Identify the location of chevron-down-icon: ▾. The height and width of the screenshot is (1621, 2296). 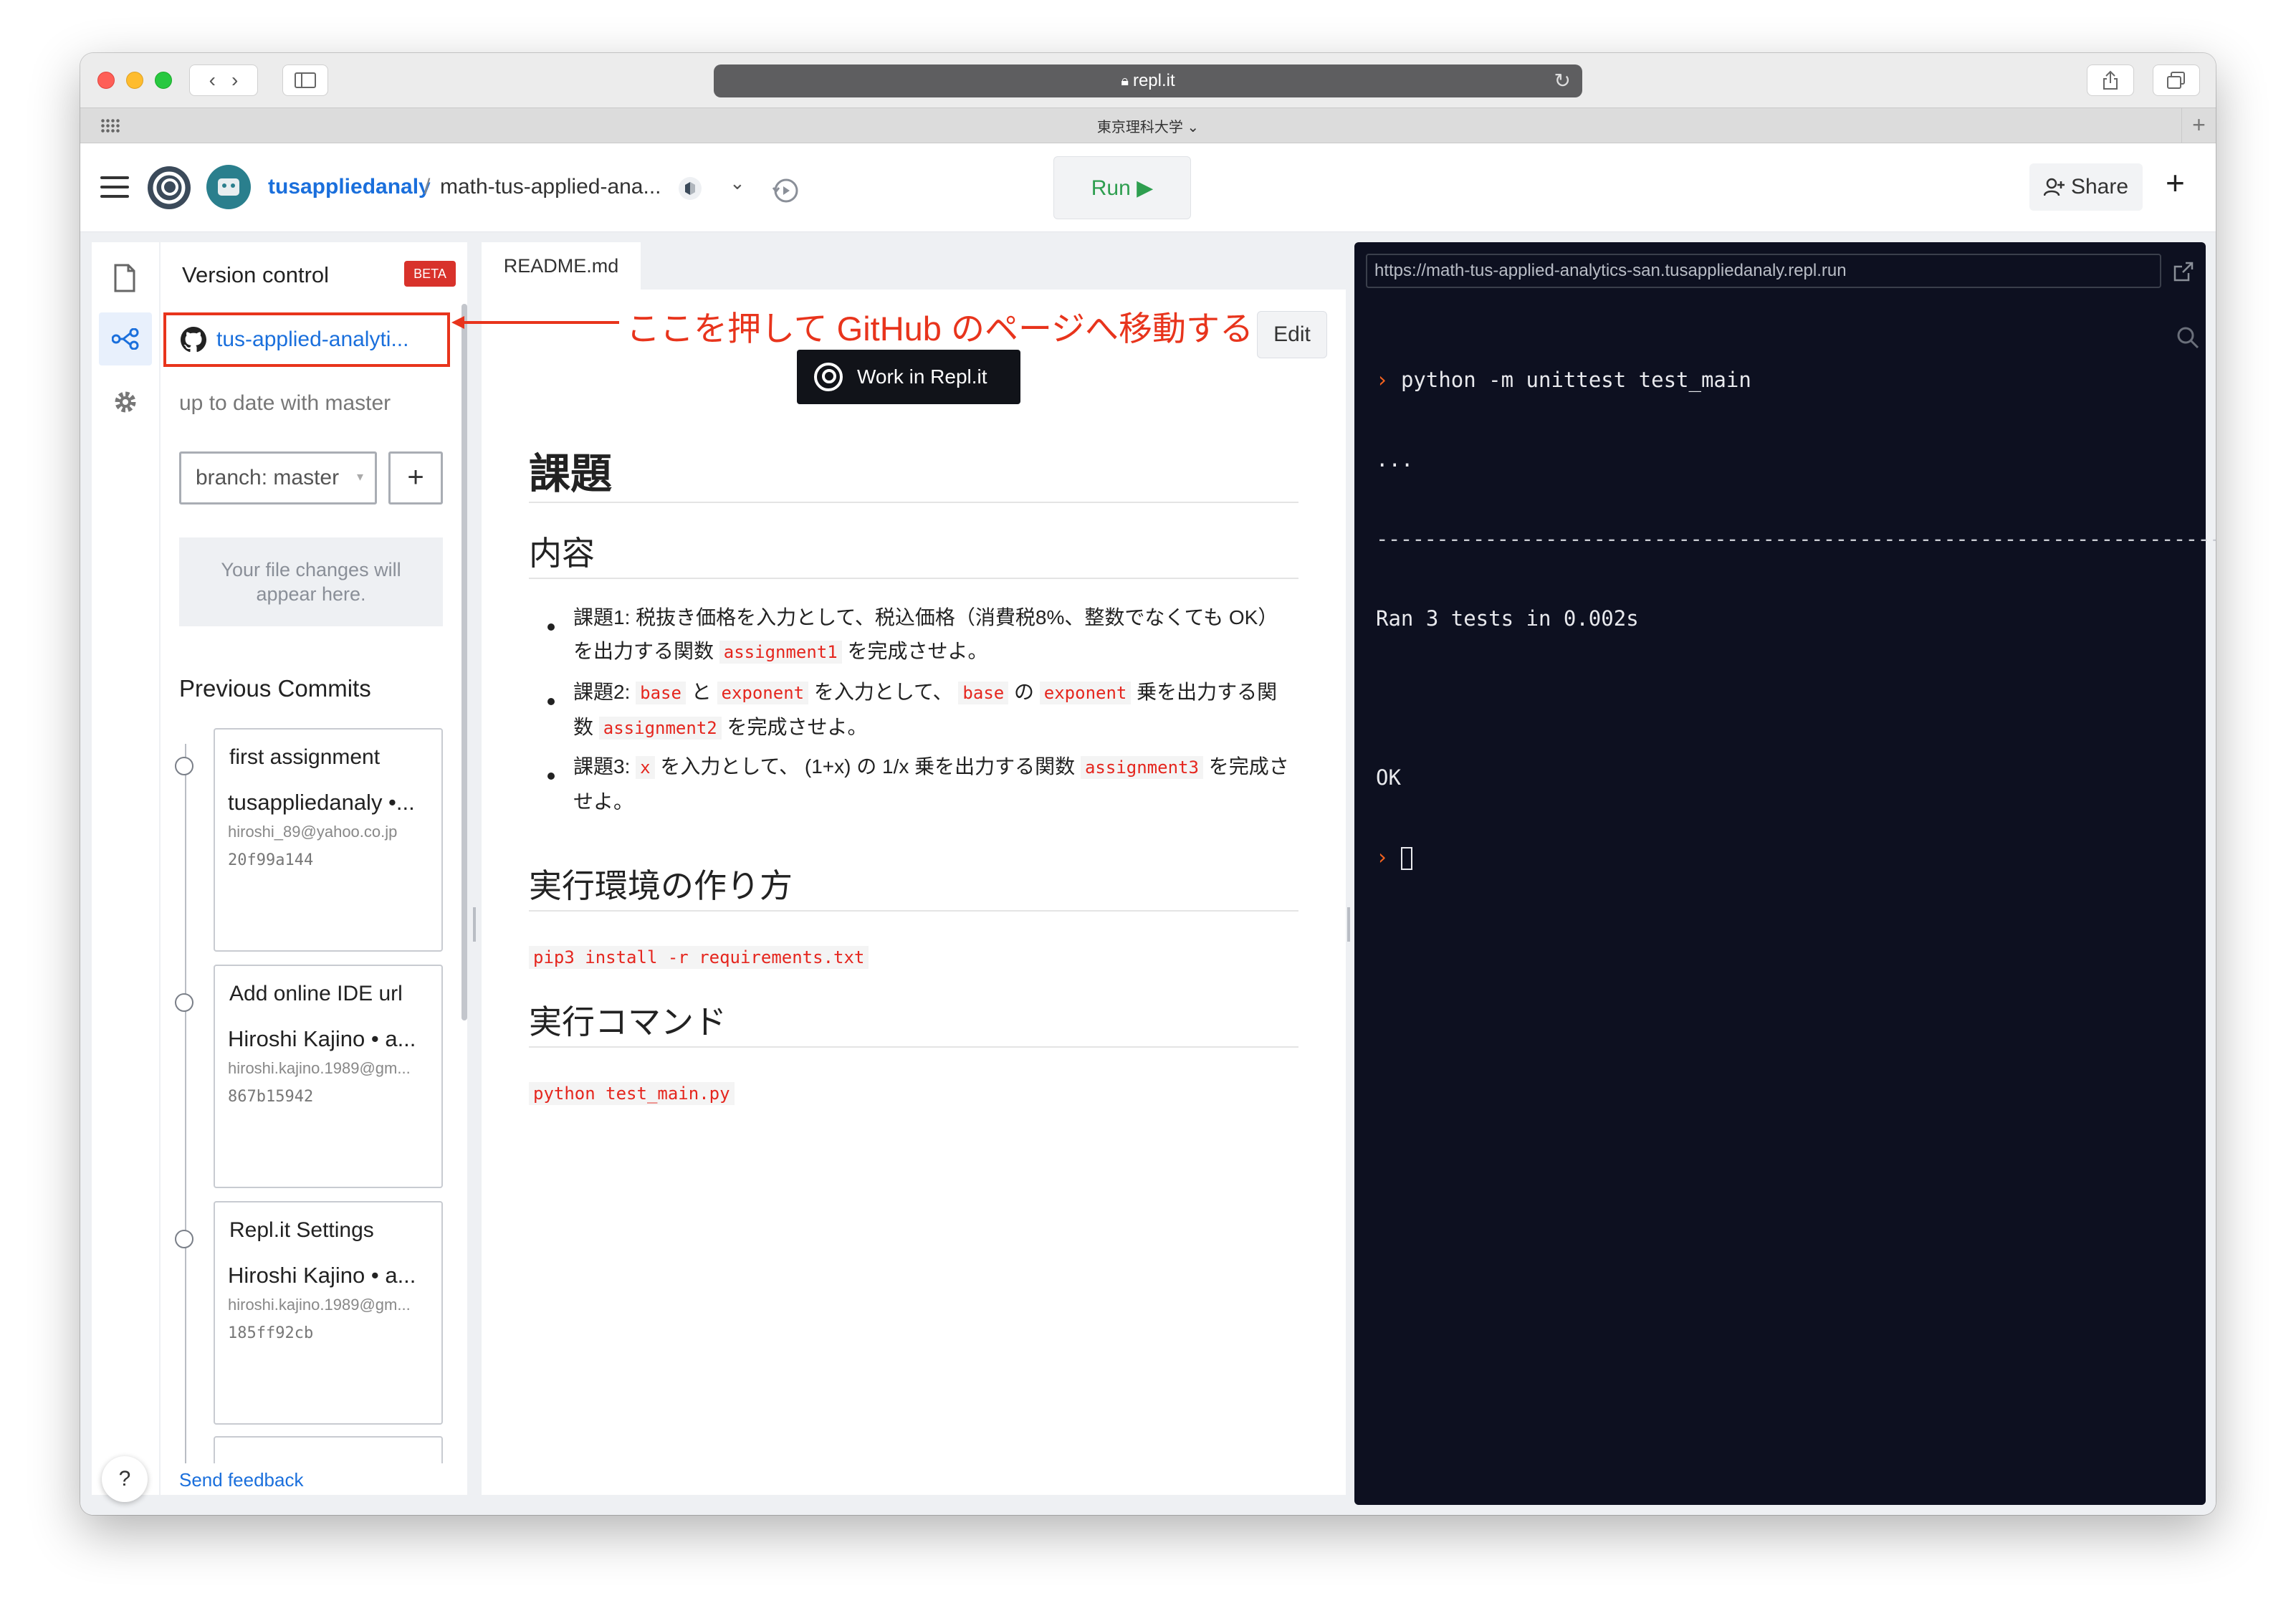
(359, 476).